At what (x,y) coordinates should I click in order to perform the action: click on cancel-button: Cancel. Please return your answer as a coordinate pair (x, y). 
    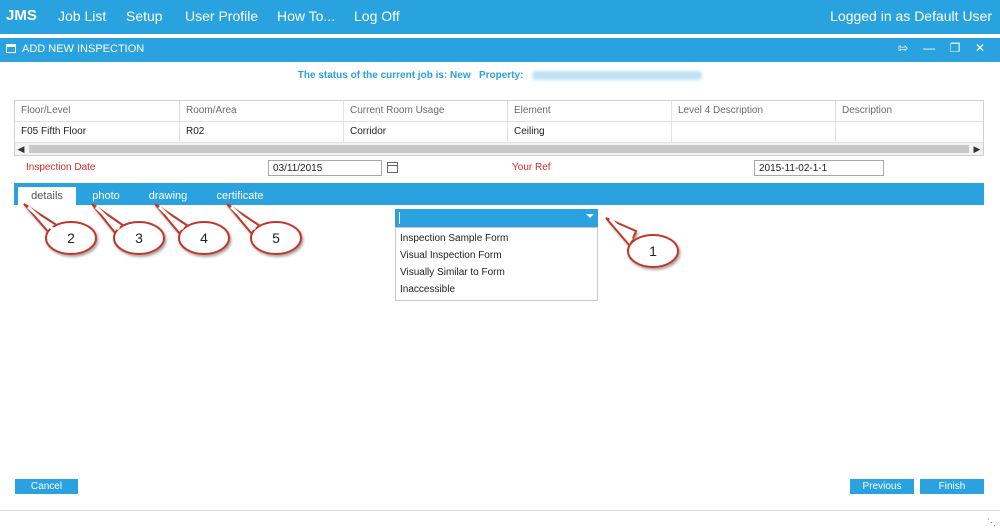
    Looking at the image, I should click on (46, 486).